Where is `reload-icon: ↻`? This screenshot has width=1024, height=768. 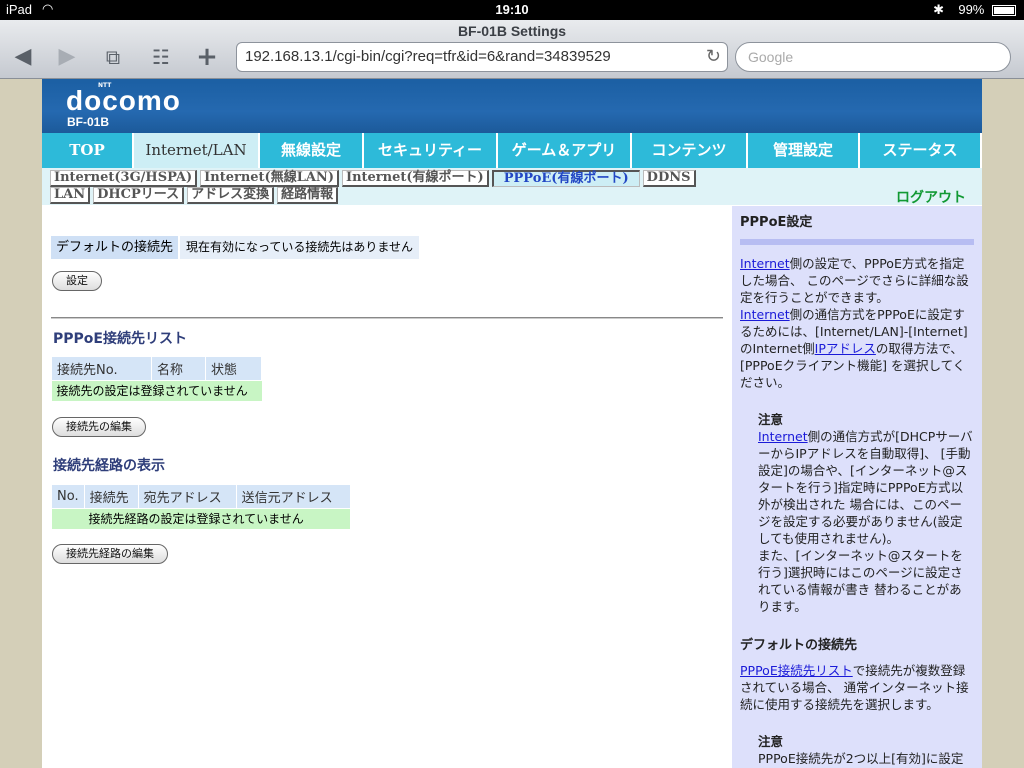 reload-icon: ↻ is located at coordinates (713, 56).